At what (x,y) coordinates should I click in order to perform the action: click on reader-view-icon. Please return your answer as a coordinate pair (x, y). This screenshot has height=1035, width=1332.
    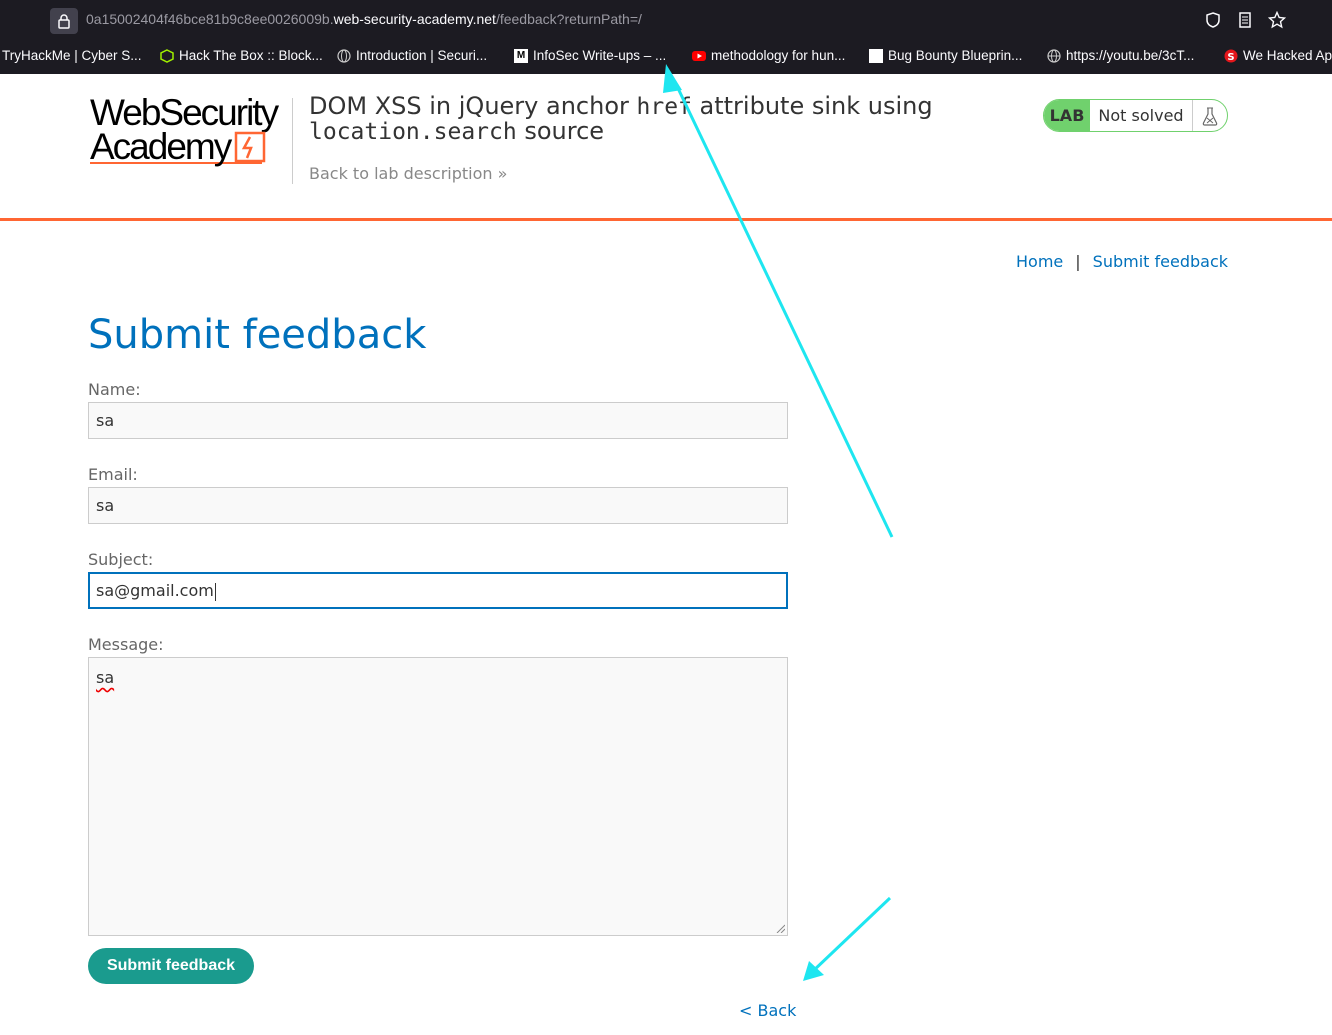
    Looking at the image, I should click on (1245, 20).